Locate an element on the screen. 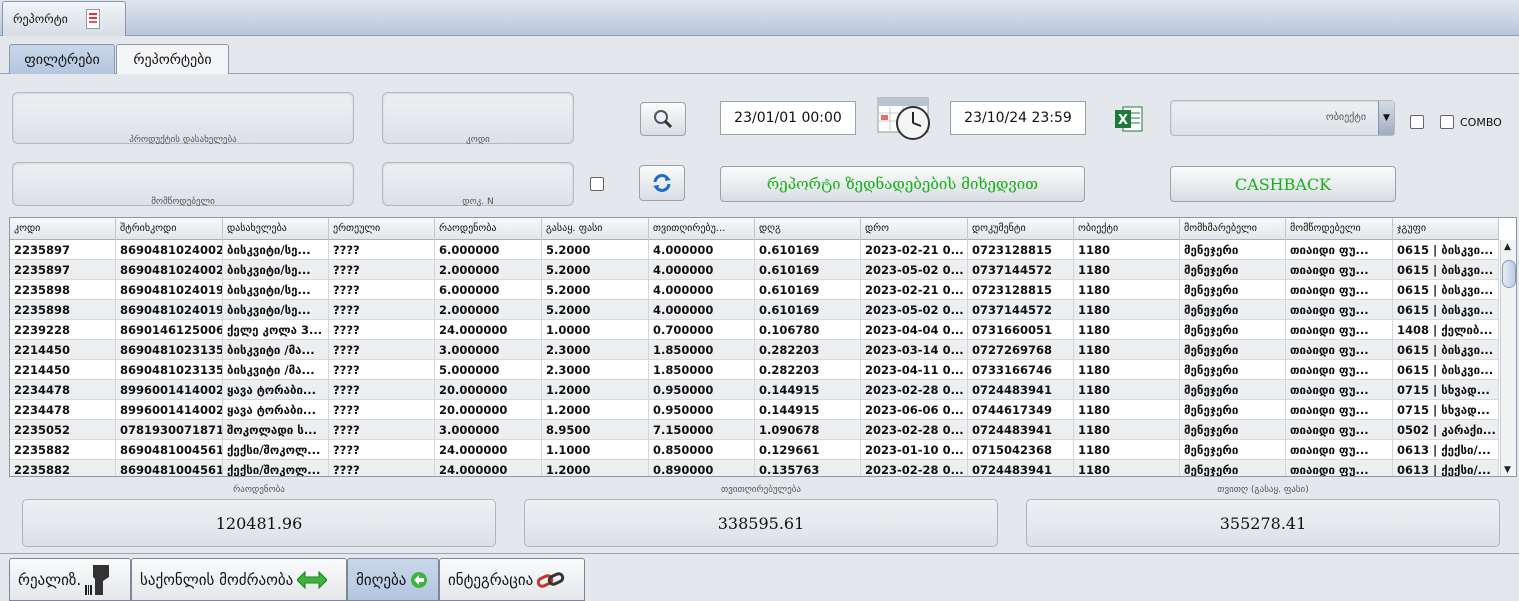 The width and height of the screenshot is (1519, 601). chevron-down-icon: ▼ is located at coordinates (1386, 118).